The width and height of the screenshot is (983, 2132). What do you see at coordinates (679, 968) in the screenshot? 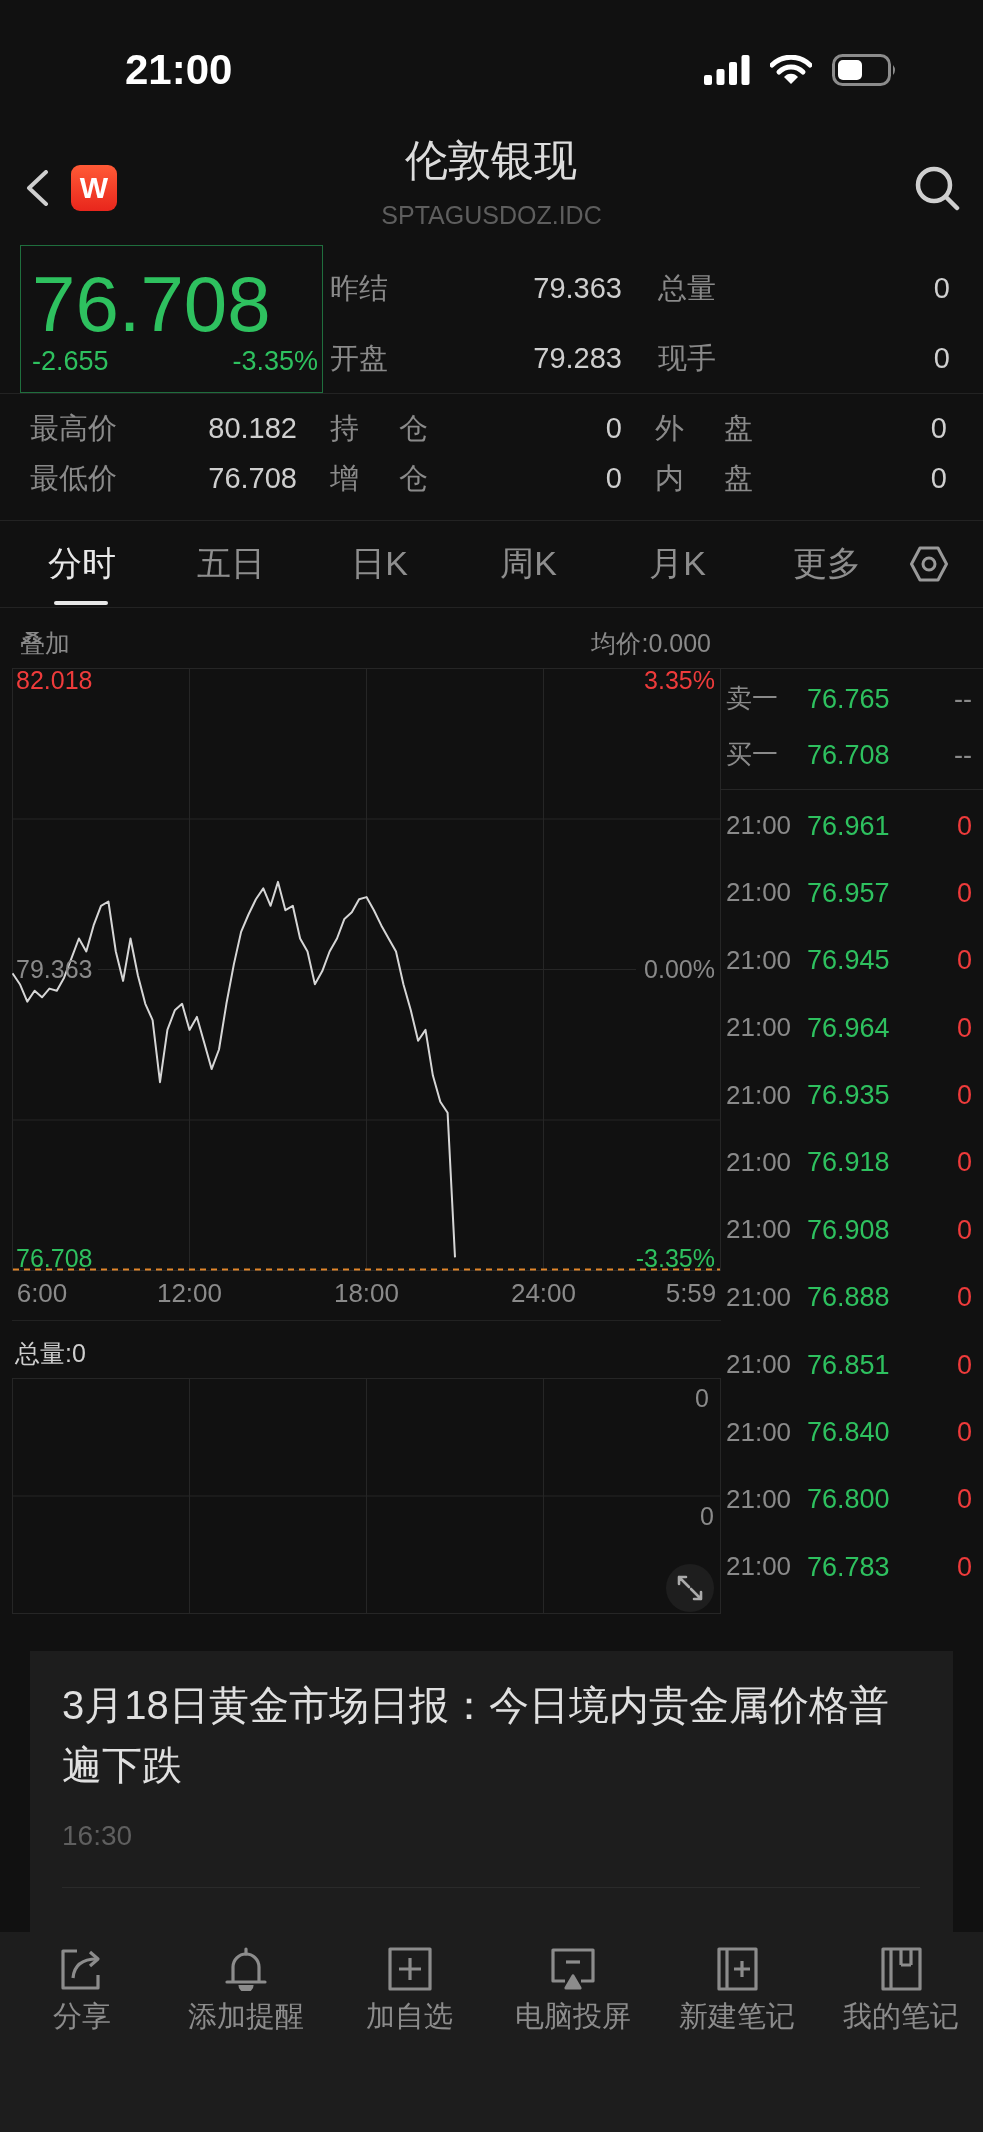
I see `percent-axis-label: 0.00%` at bounding box center [679, 968].